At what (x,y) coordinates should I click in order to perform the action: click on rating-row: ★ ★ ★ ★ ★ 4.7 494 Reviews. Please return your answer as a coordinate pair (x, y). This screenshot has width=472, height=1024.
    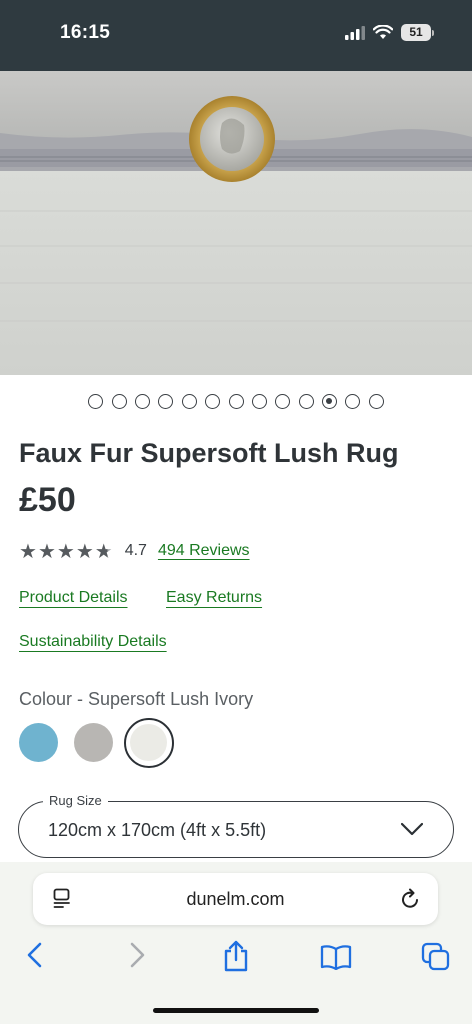
    Looking at the image, I should click on (134, 551).